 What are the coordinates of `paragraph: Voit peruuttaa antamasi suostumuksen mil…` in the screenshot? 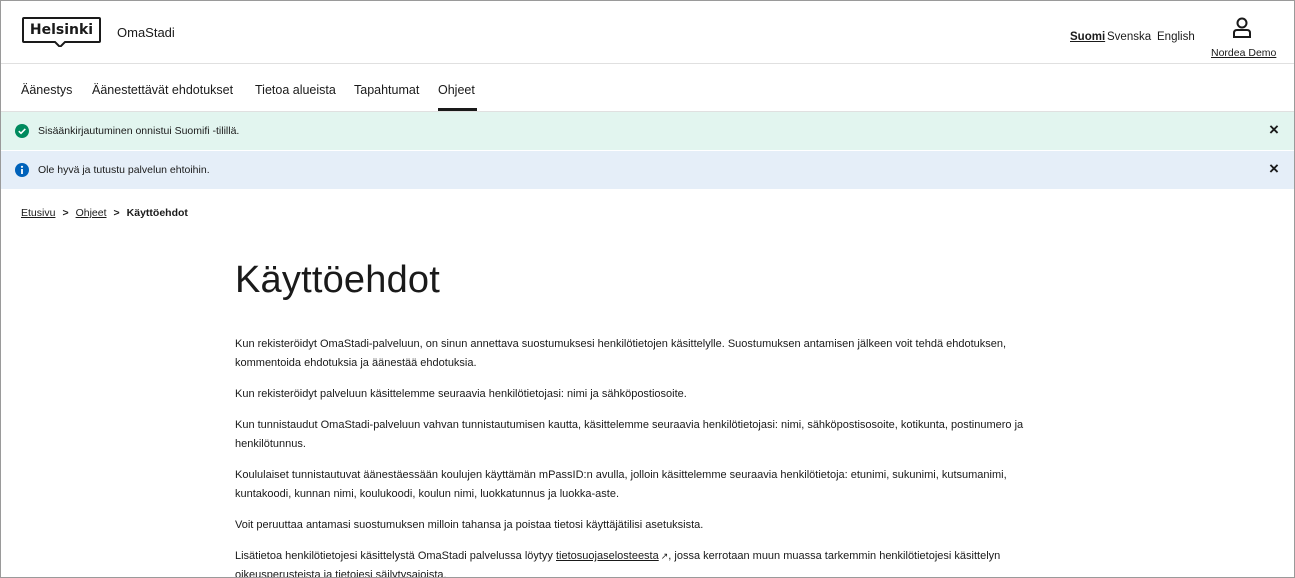 It's located at (469, 525).